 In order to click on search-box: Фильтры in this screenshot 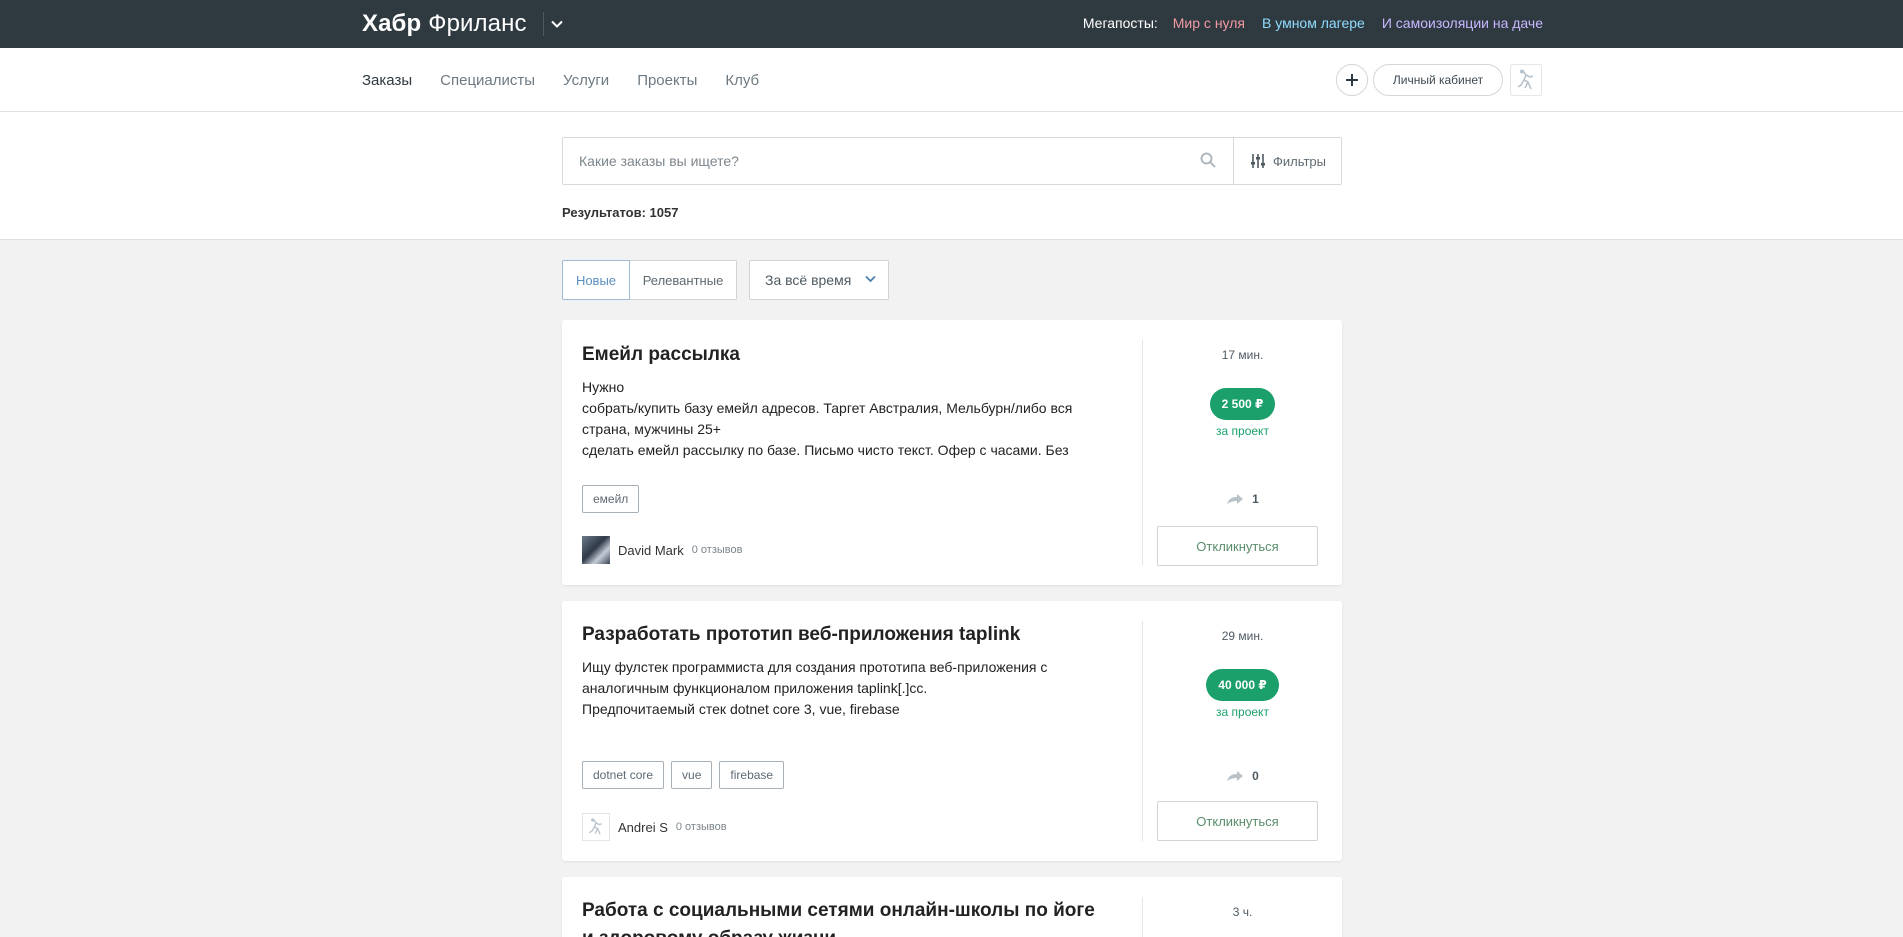, I will do `click(952, 161)`.